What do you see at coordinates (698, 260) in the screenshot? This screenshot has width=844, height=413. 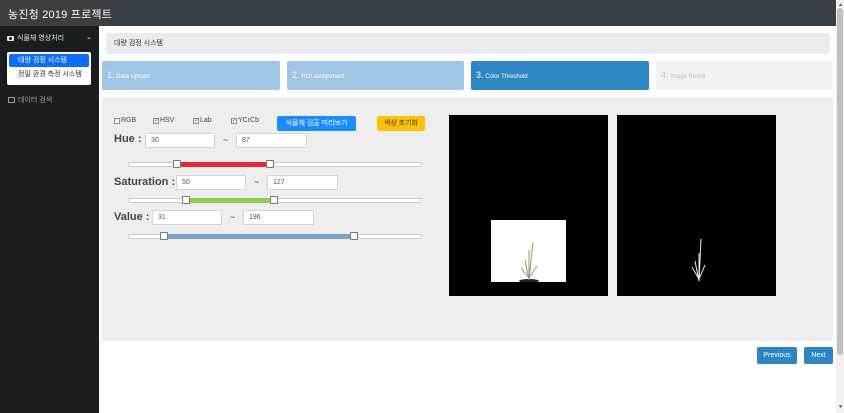 I see `plant-mask-image` at bounding box center [698, 260].